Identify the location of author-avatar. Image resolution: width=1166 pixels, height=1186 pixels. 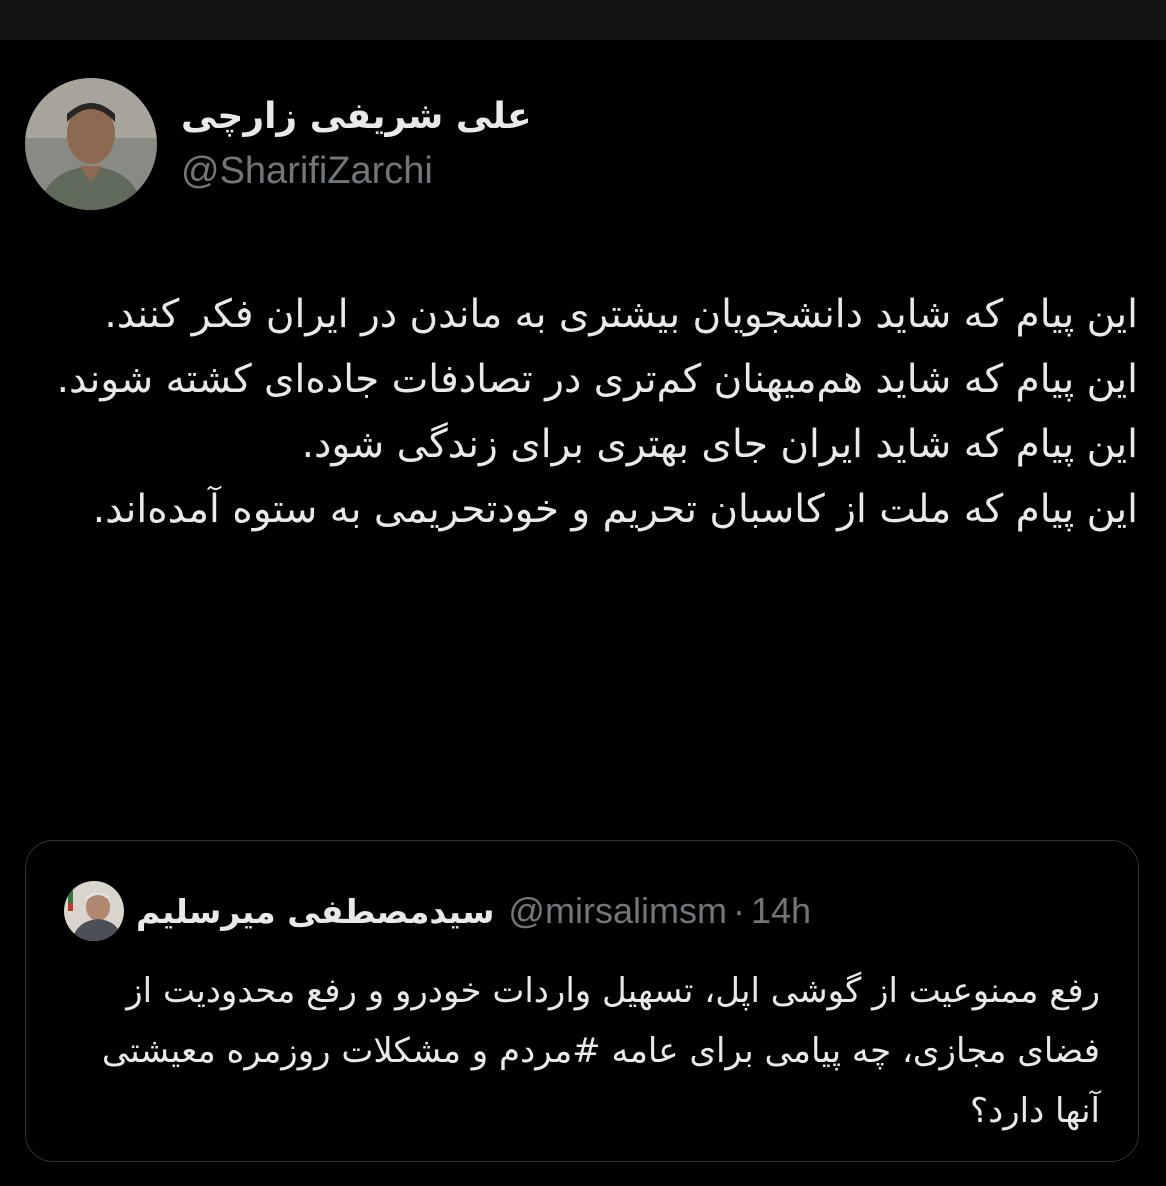
(91, 144).